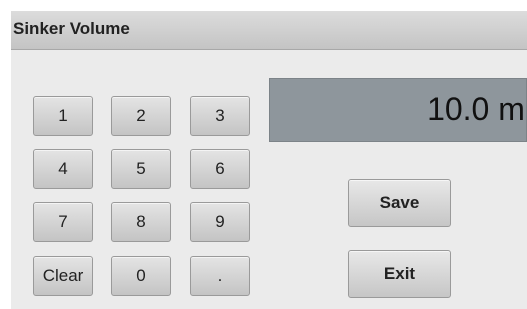 The width and height of the screenshot is (527, 309). Describe the element at coordinates (220, 116) in the screenshot. I see `key-3: 3` at that location.